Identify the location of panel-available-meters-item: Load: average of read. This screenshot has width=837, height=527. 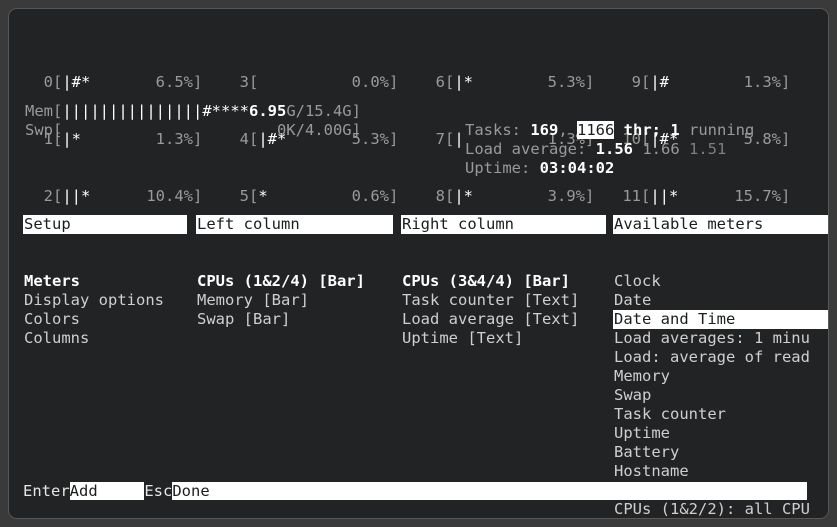
(720, 357).